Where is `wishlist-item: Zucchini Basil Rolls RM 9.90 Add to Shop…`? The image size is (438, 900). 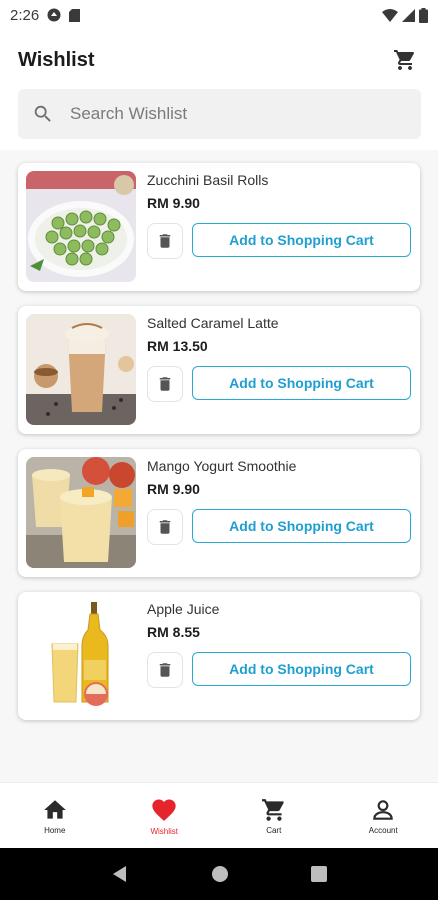
wishlist-item: Zucchini Basil Rolls RM 9.90 Add to Shop… is located at coordinates (219, 227).